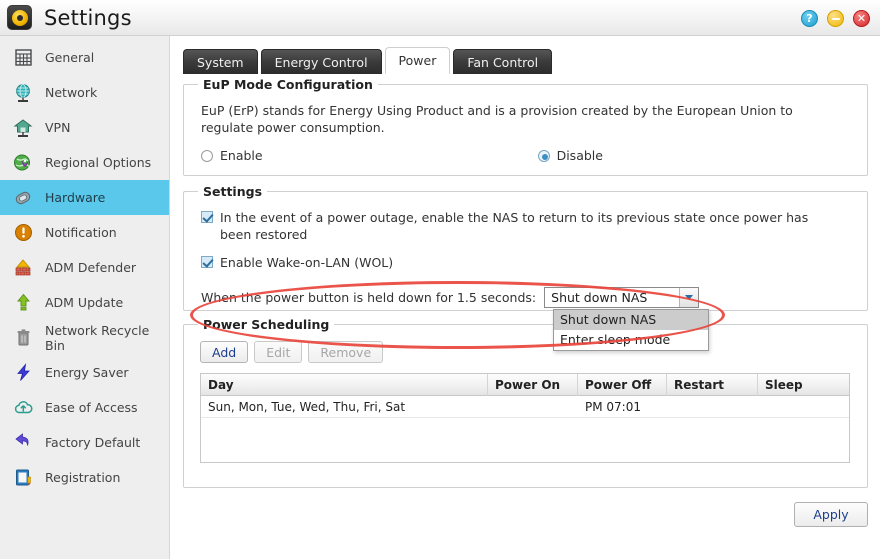 The width and height of the screenshot is (880, 559). Describe the element at coordinates (533, 385) in the screenshot. I see `column-header-power-on: Power On` at that location.